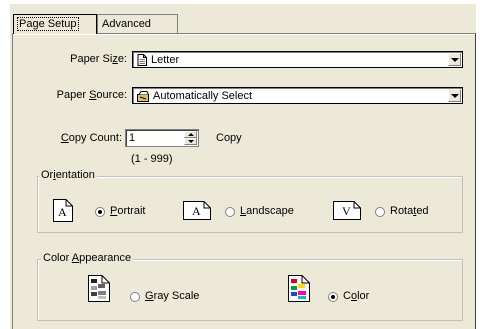  I want to click on paper-size-dropdown: Letter, so click(297, 59).